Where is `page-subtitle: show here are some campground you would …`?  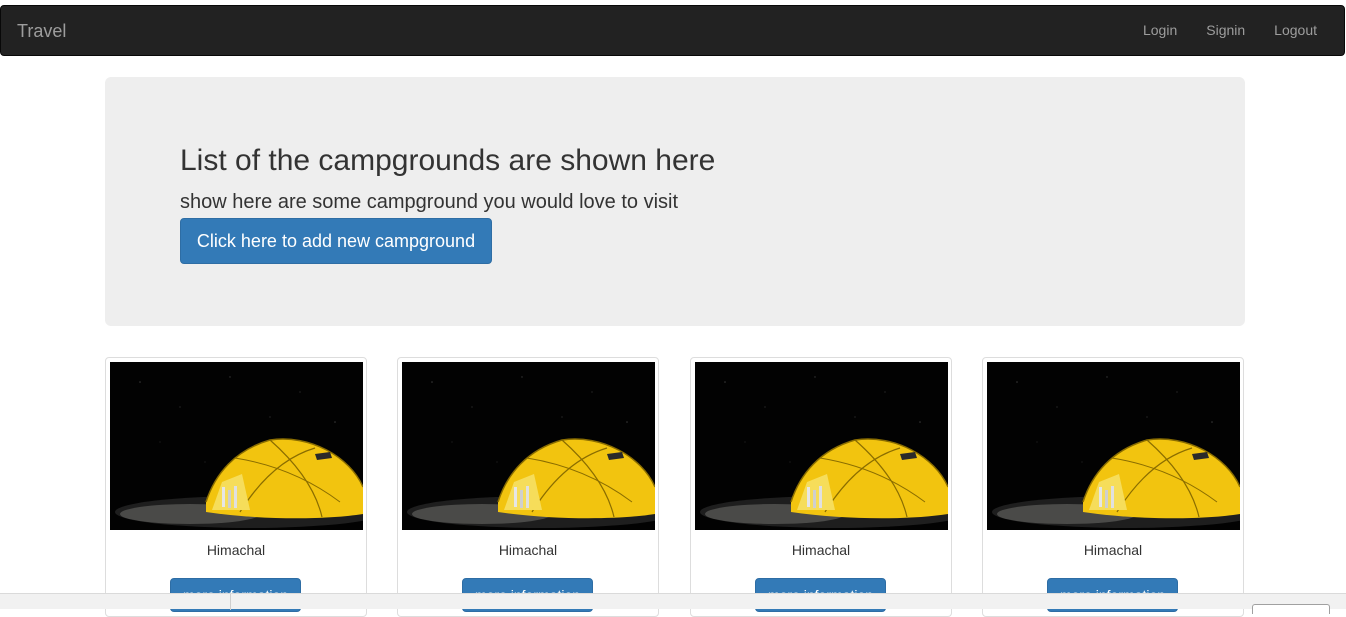 page-subtitle: show here are some campground you would … is located at coordinates (429, 202).